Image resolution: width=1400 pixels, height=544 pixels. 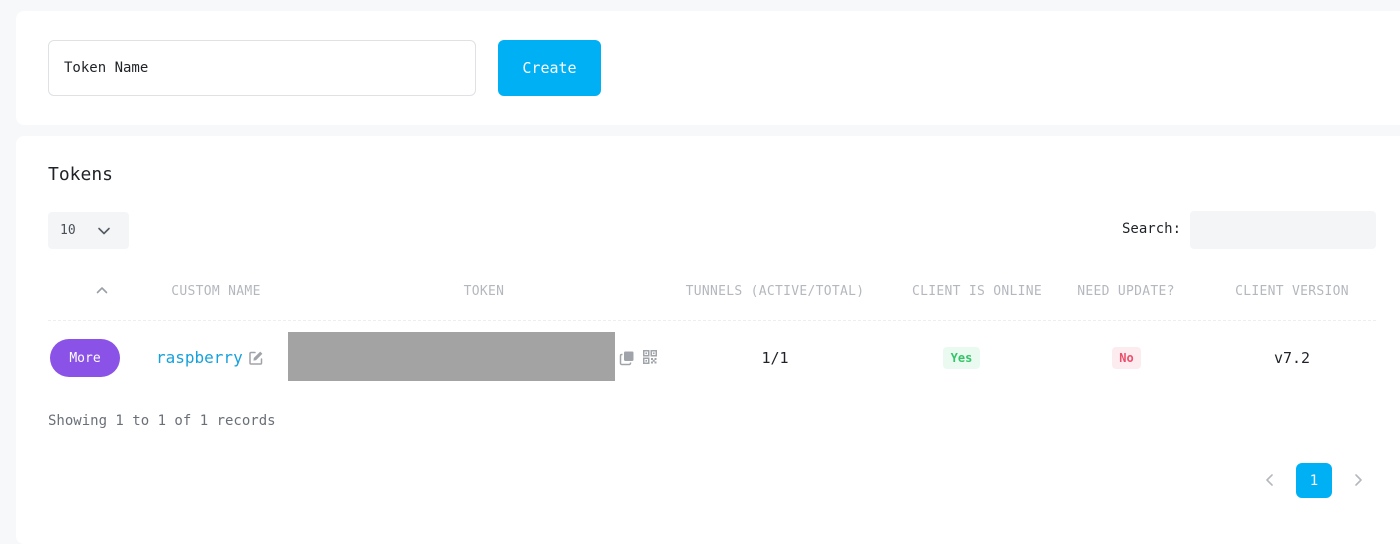 I want to click on showing-records-text: Showing 1 to 1 of 1 records, so click(x=162, y=421).